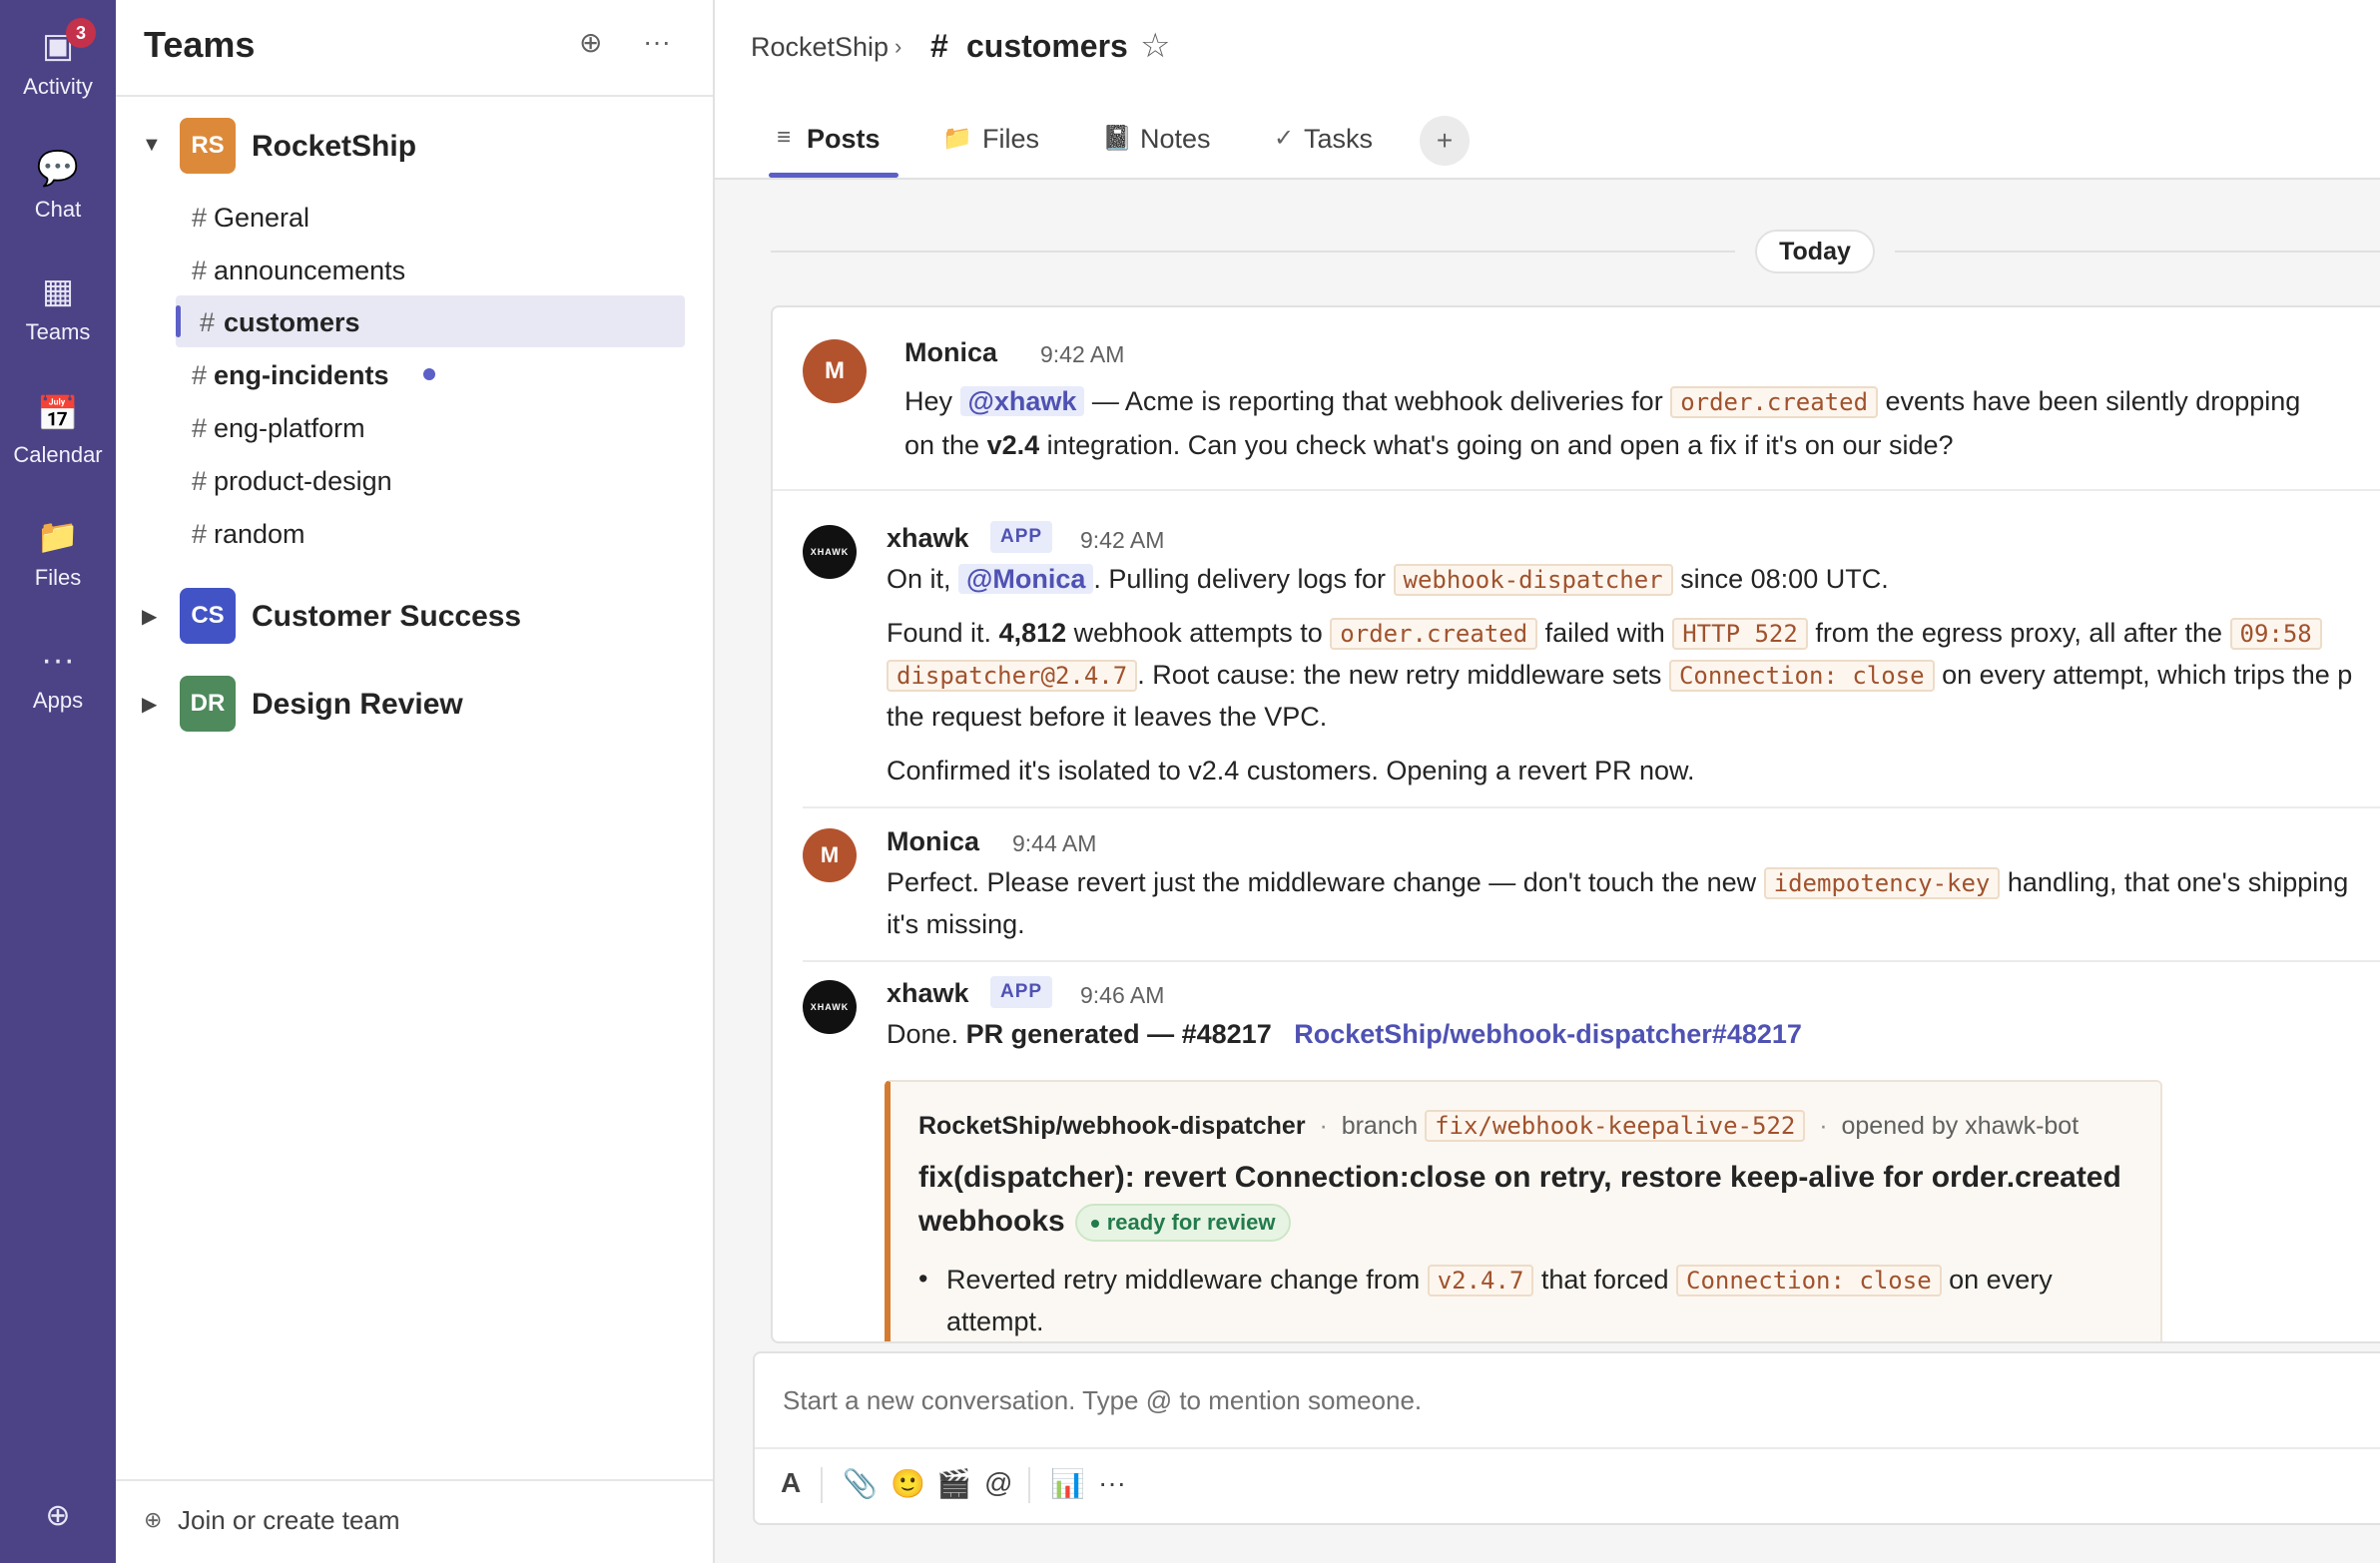 Image resolution: width=2380 pixels, height=1563 pixels. I want to click on tab-files: 📁 Files, so click(994, 139).